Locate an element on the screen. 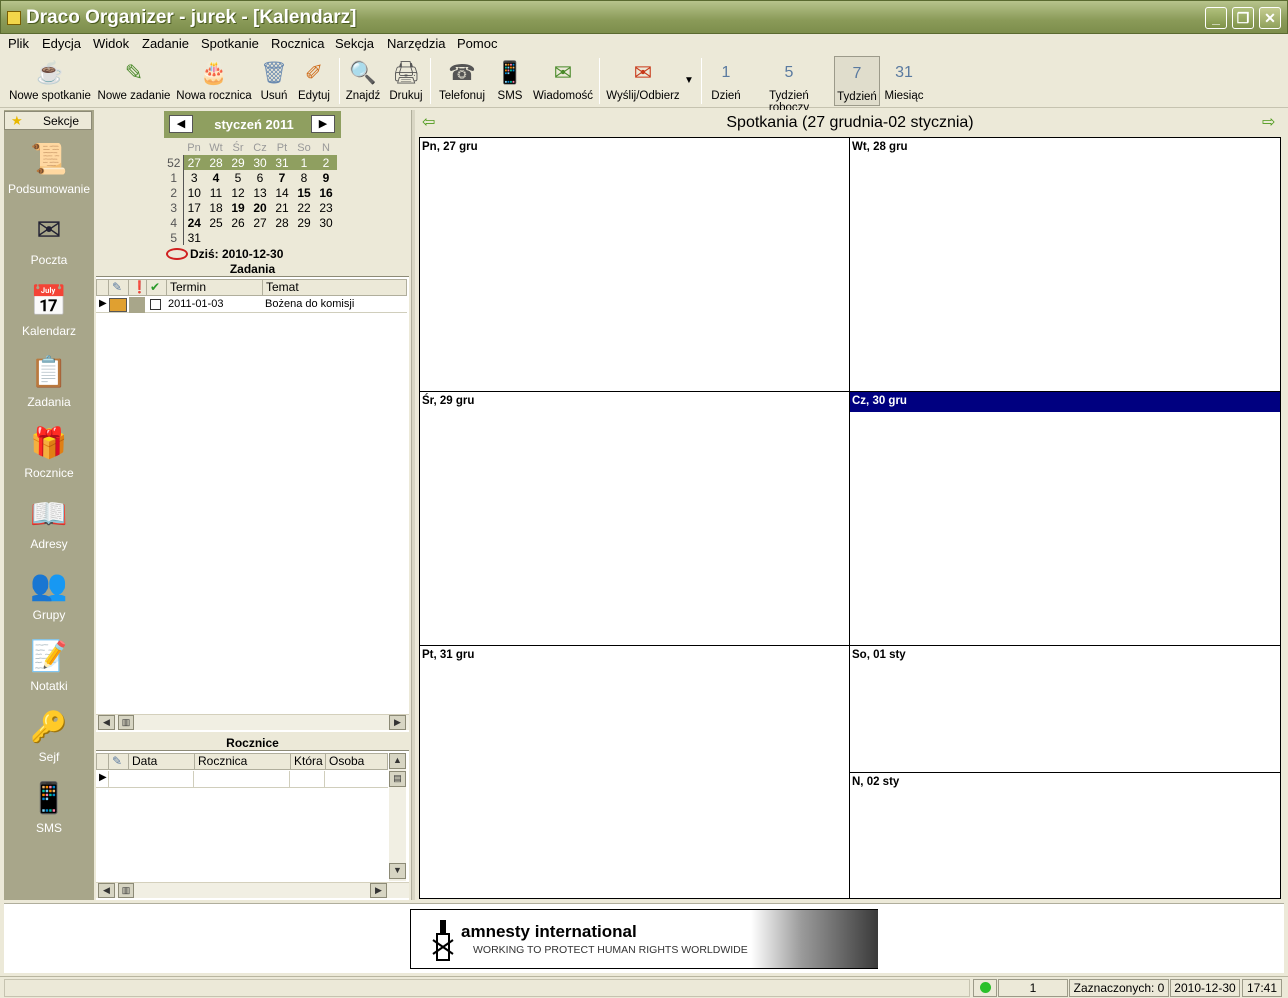 This screenshot has width=1288, height=998. menu-widok: Widok is located at coordinates (111, 43).